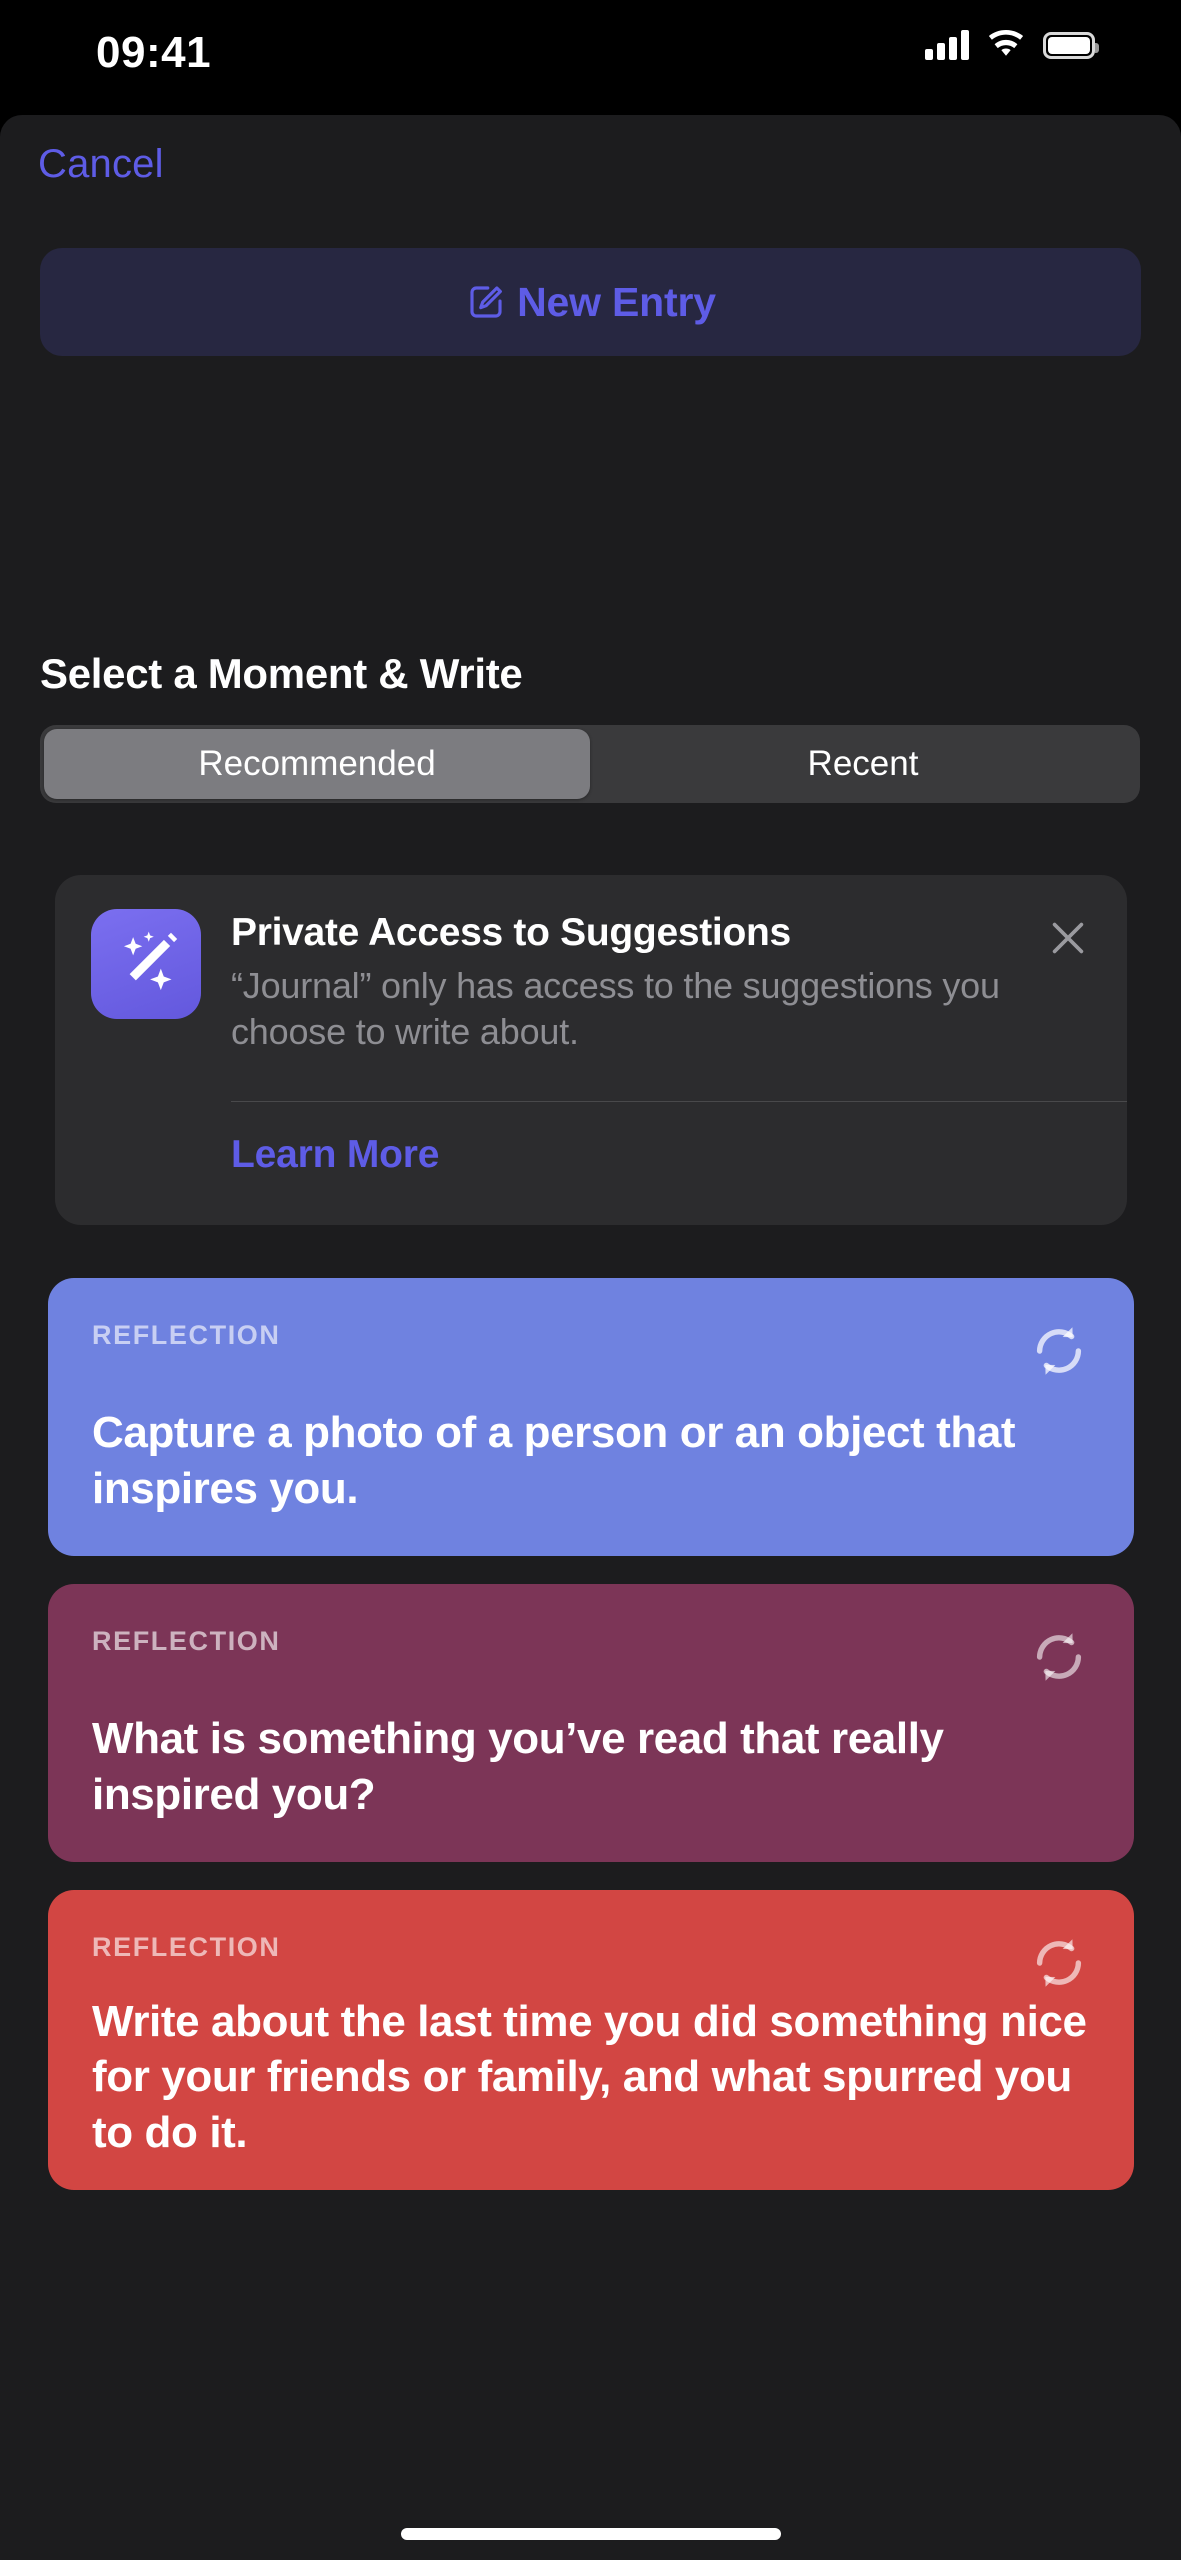  What do you see at coordinates (679, 1101) in the screenshot?
I see `card-divider` at bounding box center [679, 1101].